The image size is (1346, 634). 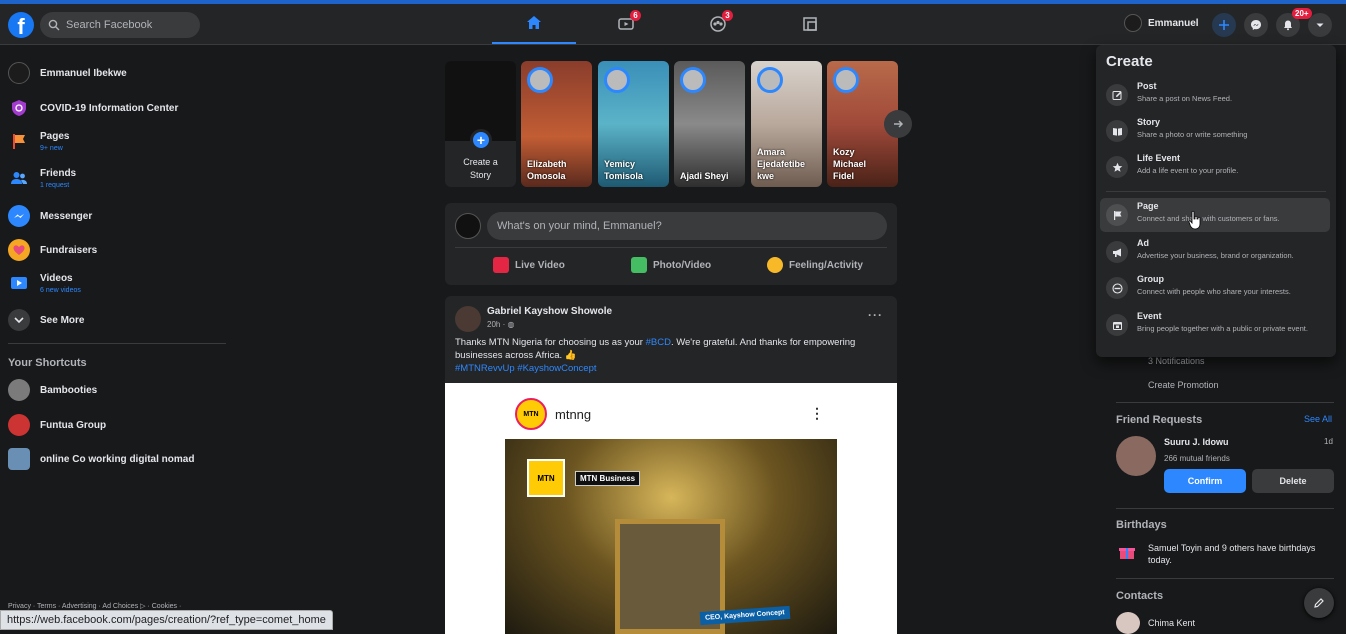 I want to click on whats-on-your-mind-input, so click(x=687, y=226).